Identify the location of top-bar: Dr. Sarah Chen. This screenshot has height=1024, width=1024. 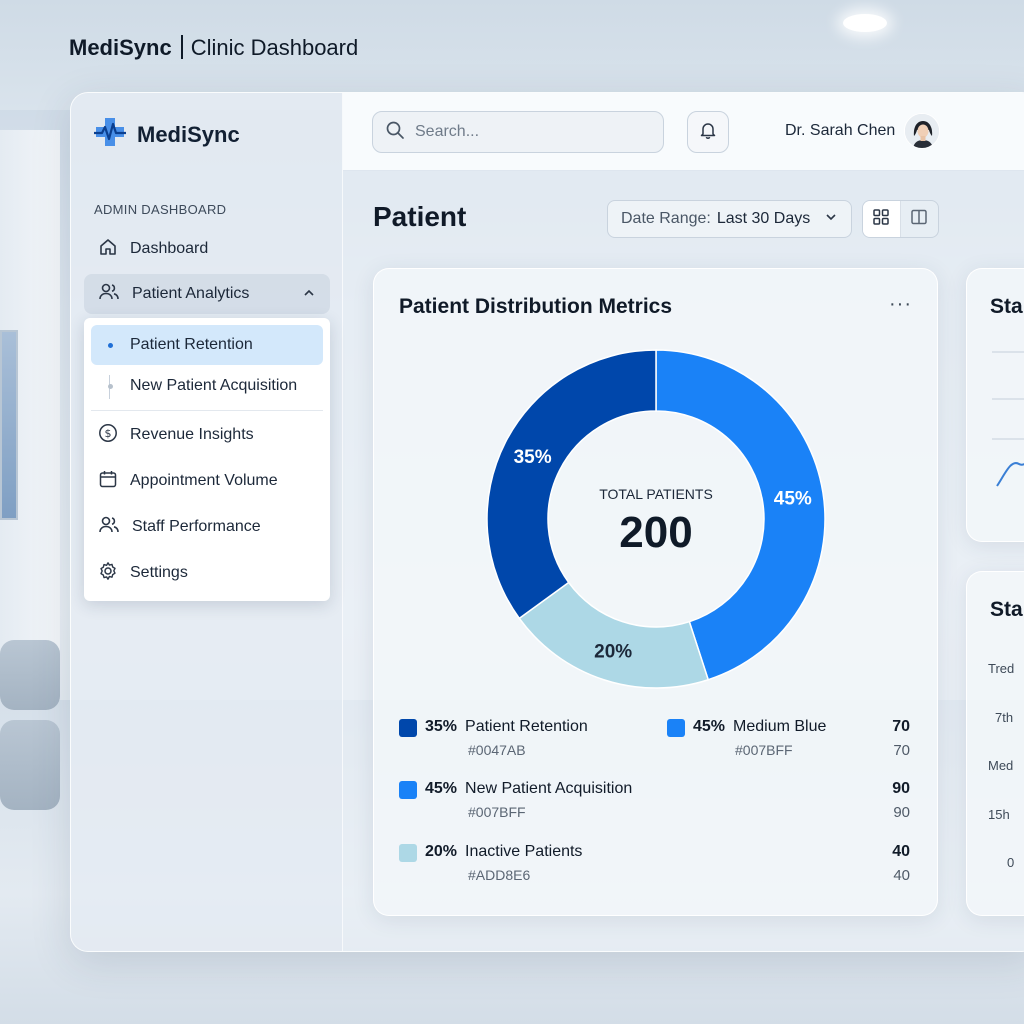
(683, 132).